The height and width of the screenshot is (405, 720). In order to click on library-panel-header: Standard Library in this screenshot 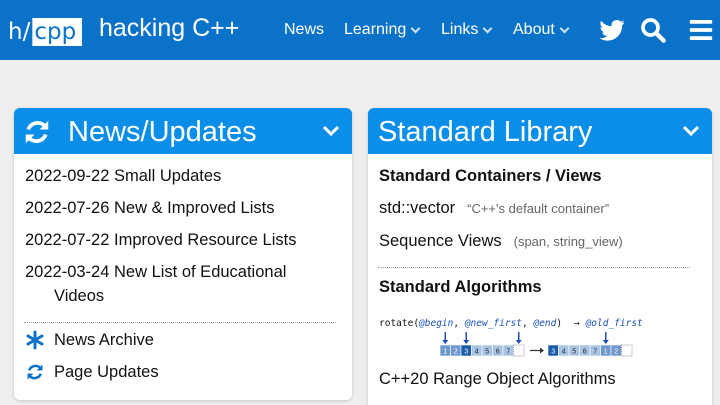, I will do `click(540, 131)`.